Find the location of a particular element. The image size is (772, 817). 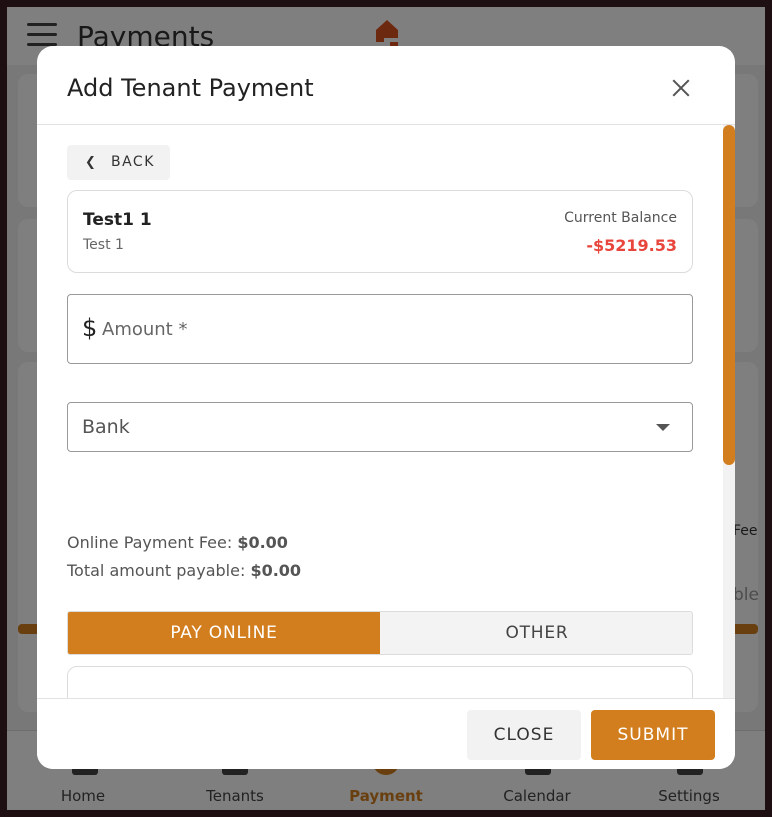

payment-method-toggle: PAY ONLINE OTHER is located at coordinates (380, 633).